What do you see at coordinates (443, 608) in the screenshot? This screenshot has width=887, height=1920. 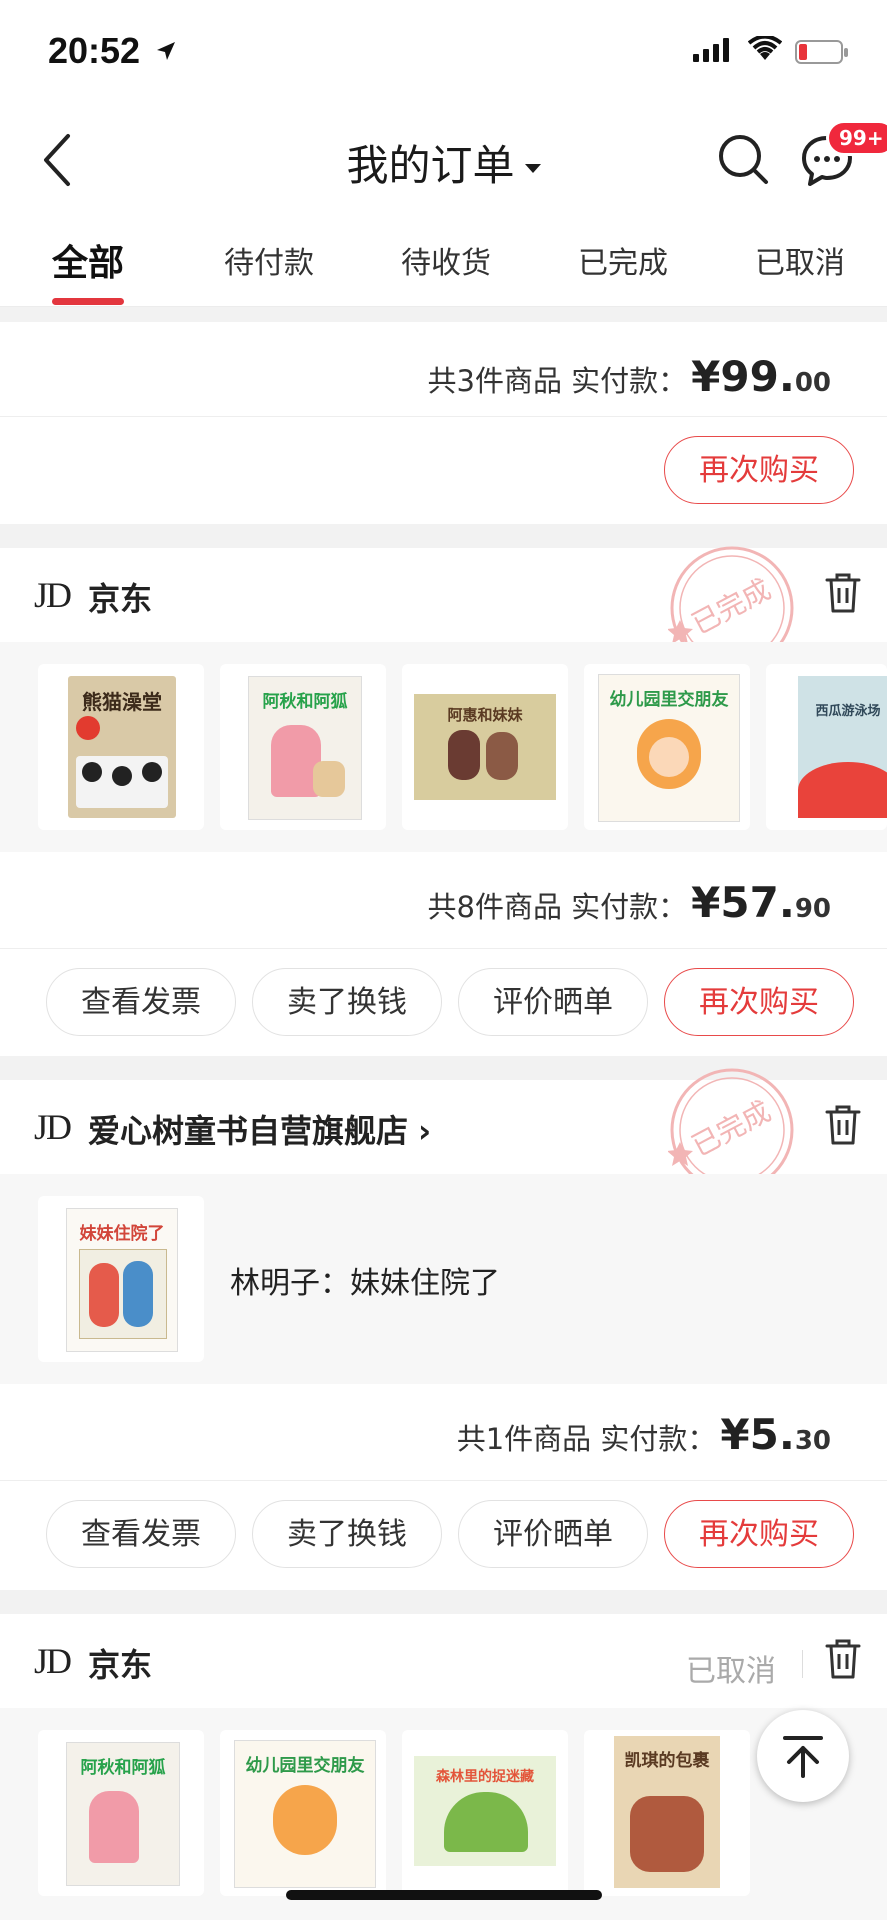 I see `shop-header: JD 京东 已完成` at bounding box center [443, 608].